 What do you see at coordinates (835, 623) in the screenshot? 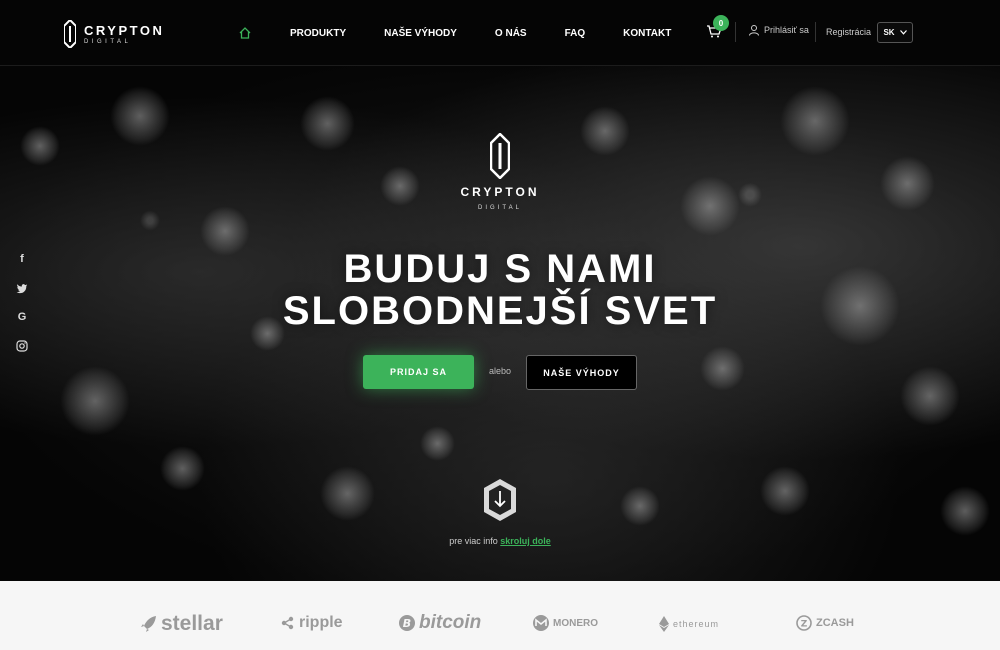
I see `partner-zcash-name: ZCASH` at bounding box center [835, 623].